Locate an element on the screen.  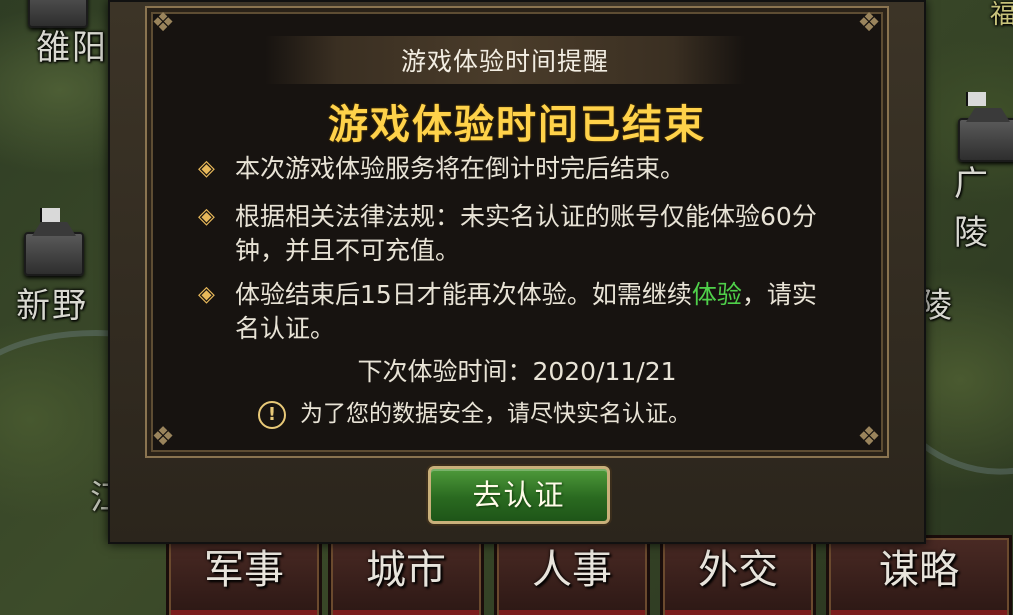
next-play-time: 下次体验时间：2020/11/21 is located at coordinates (517, 370).